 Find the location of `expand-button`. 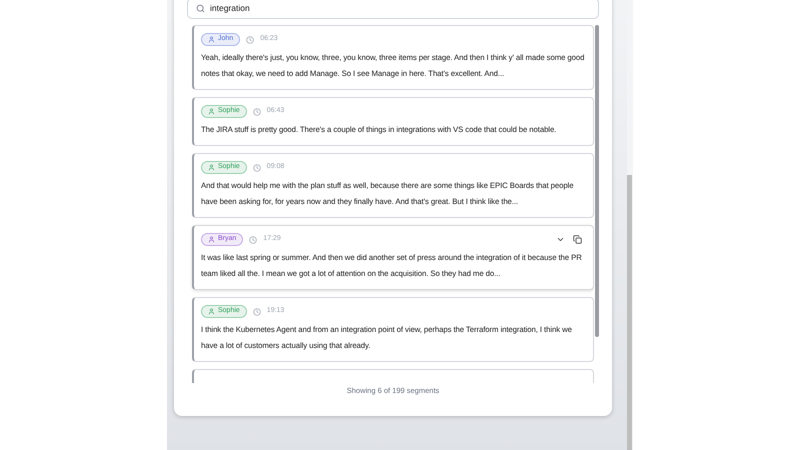

expand-button is located at coordinates (560, 239).